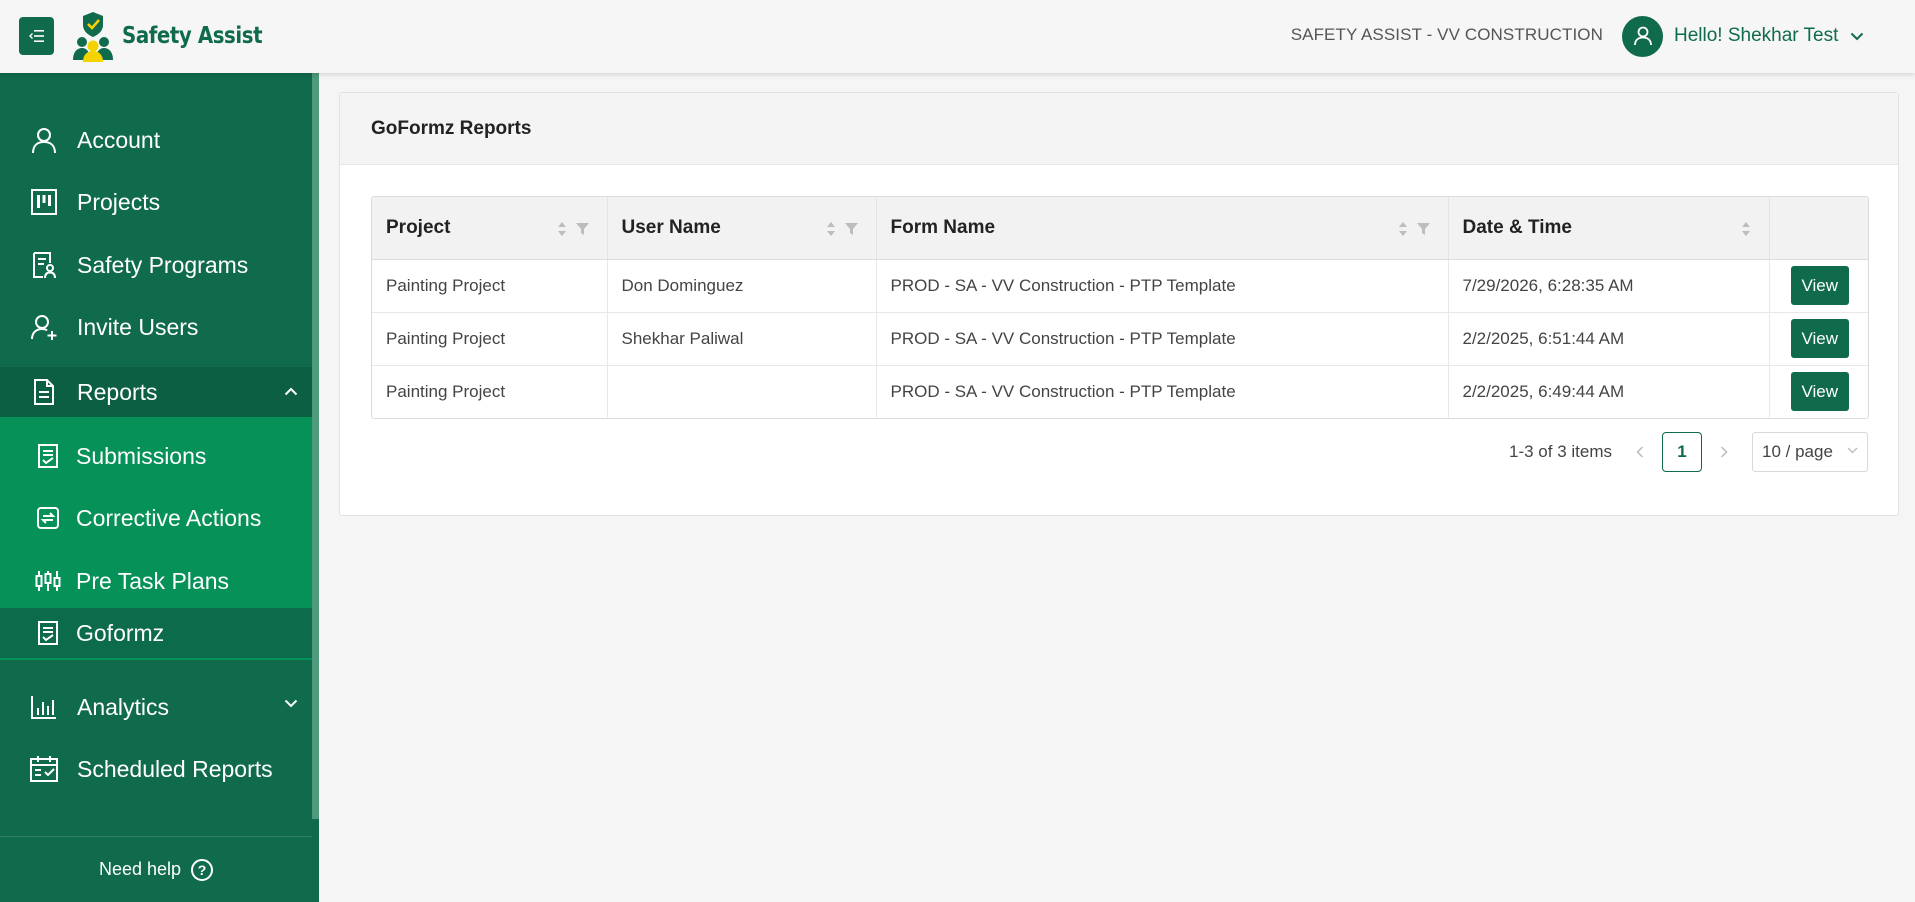  I want to click on column-label: User Name, so click(671, 227).